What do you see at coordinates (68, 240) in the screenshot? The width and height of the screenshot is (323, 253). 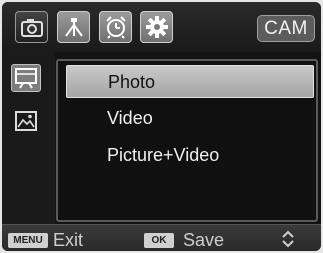 I see `exit-label: Exit` at bounding box center [68, 240].